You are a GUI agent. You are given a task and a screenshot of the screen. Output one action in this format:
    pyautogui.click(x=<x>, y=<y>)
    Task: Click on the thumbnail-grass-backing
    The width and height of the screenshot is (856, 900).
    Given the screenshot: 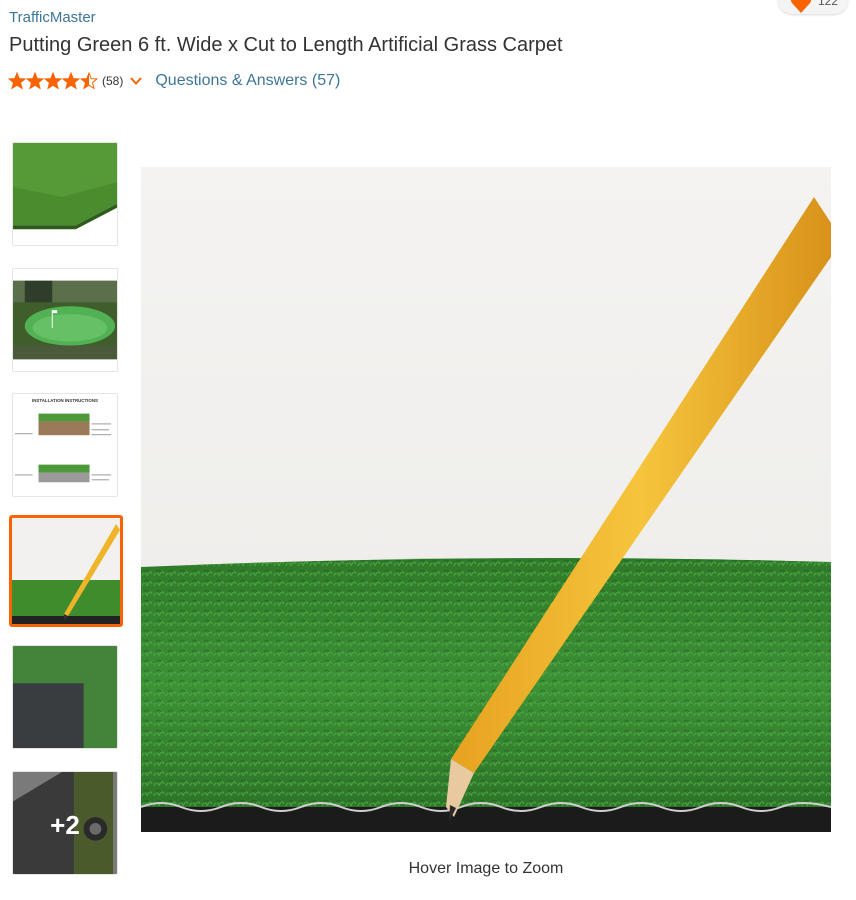 What is the action you would take?
    pyautogui.click(x=65, y=697)
    